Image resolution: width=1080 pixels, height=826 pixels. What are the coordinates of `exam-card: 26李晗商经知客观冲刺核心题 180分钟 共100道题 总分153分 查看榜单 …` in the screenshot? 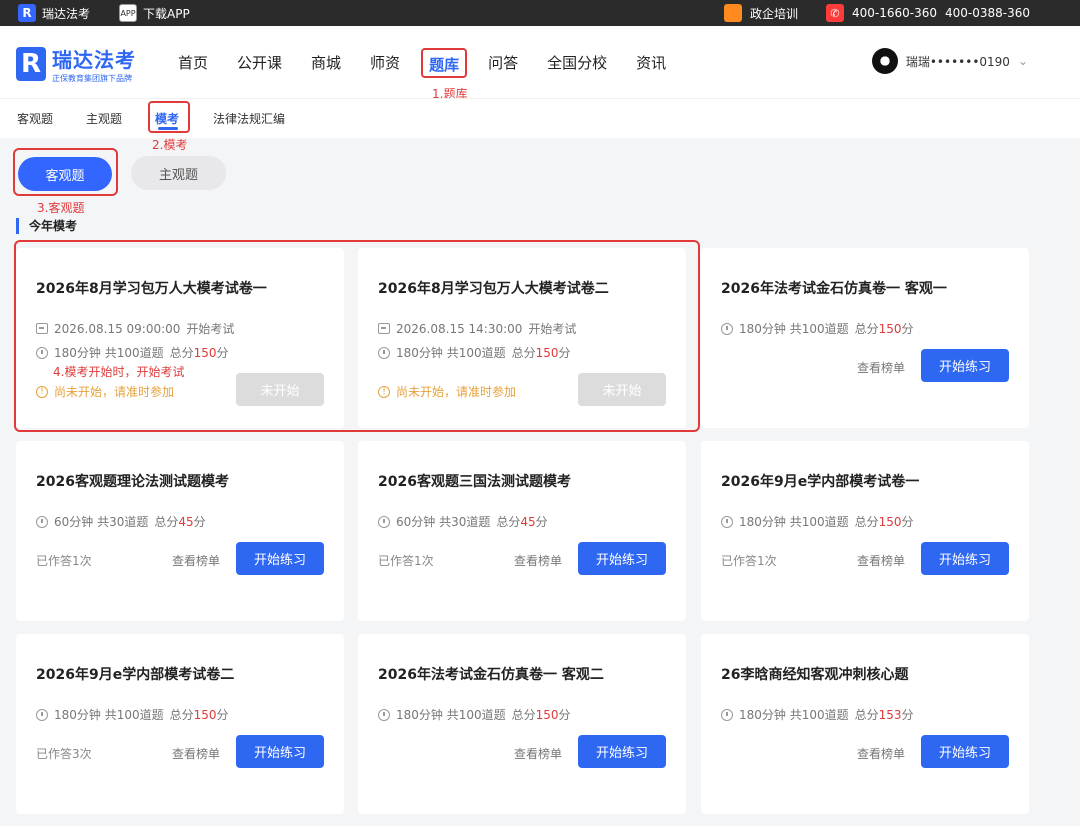 It's located at (865, 724).